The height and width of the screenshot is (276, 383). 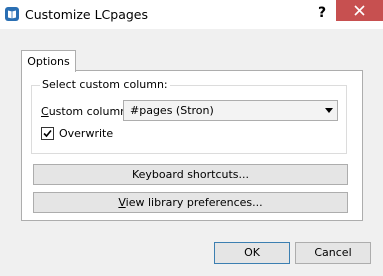 What do you see at coordinates (252, 253) in the screenshot?
I see `ok-button: OK` at bounding box center [252, 253].